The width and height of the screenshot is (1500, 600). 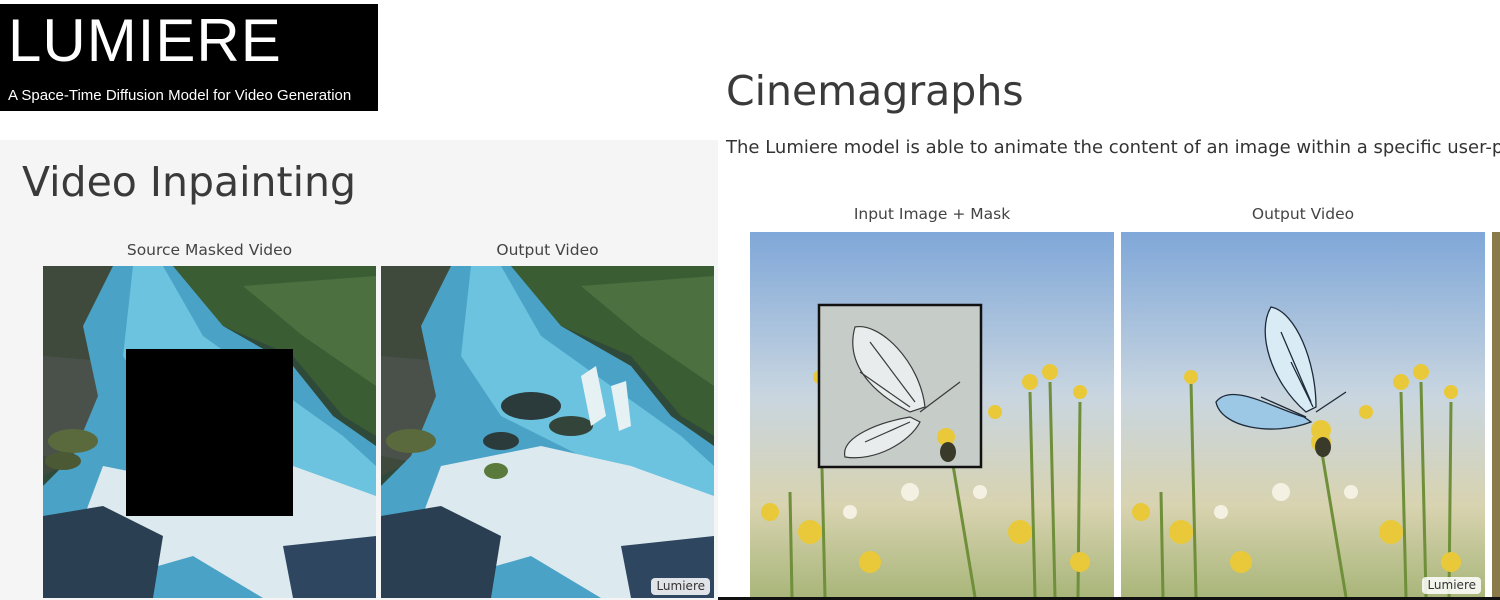 I want to click on flower-field-scene, so click(x=932, y=414).